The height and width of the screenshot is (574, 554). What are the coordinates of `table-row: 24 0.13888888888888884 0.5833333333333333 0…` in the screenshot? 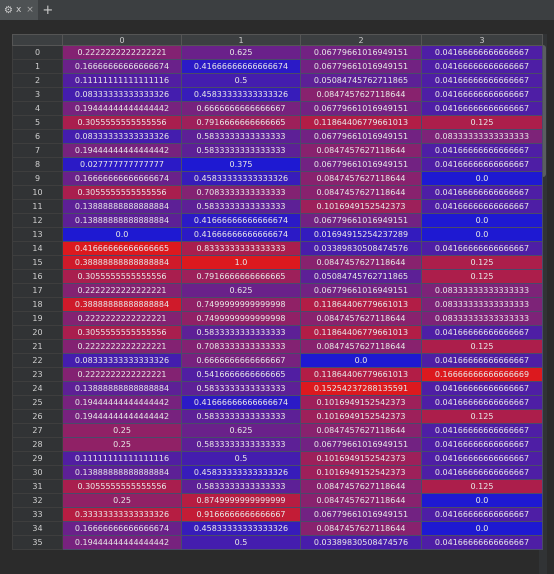 It's located at (277, 388).